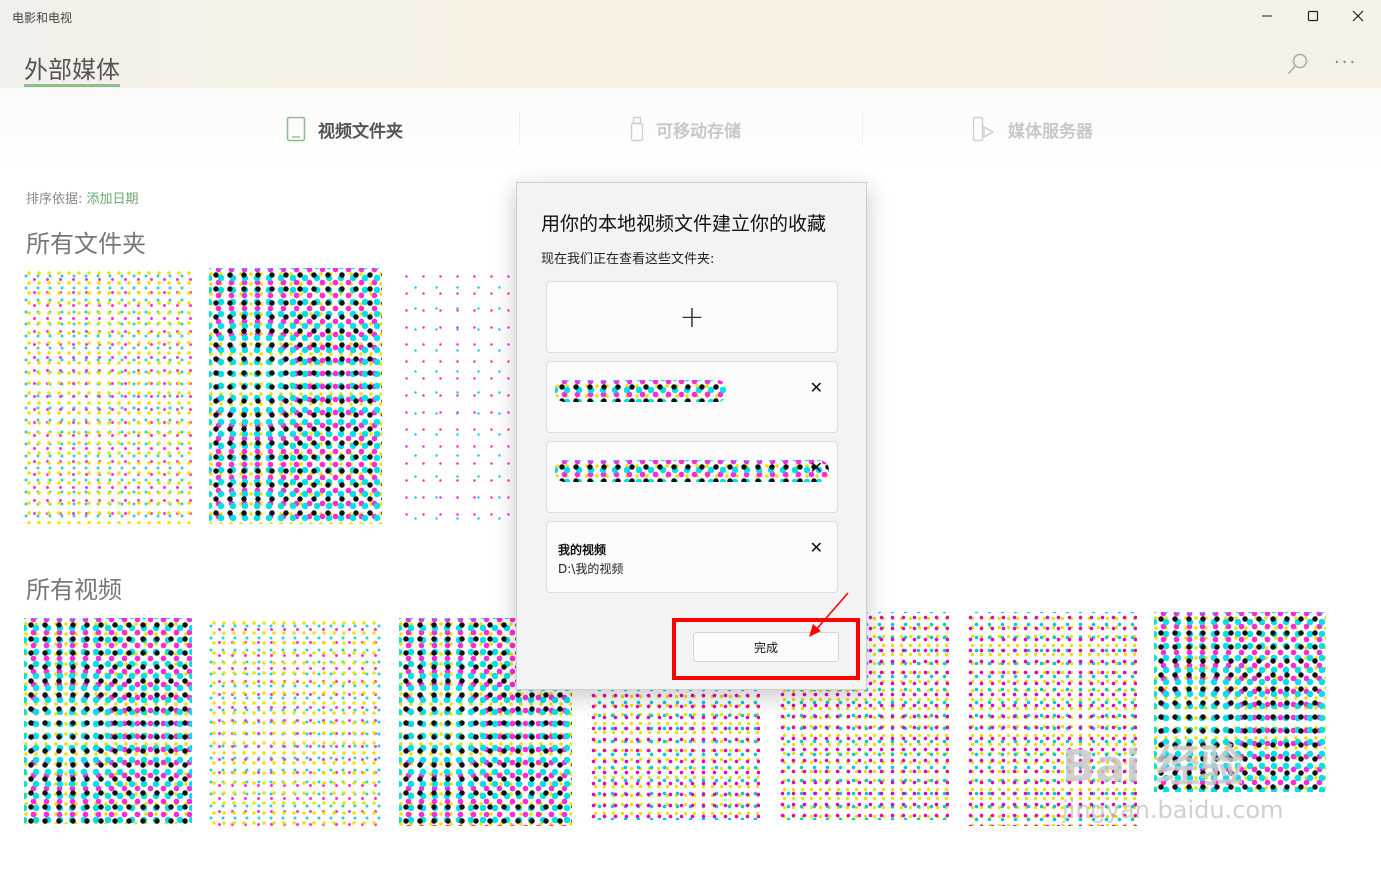 Image resolution: width=1381 pixels, height=870 pixels. Describe the element at coordinates (54, 199) in the screenshot. I see `sort-label: 排序依据:` at that location.